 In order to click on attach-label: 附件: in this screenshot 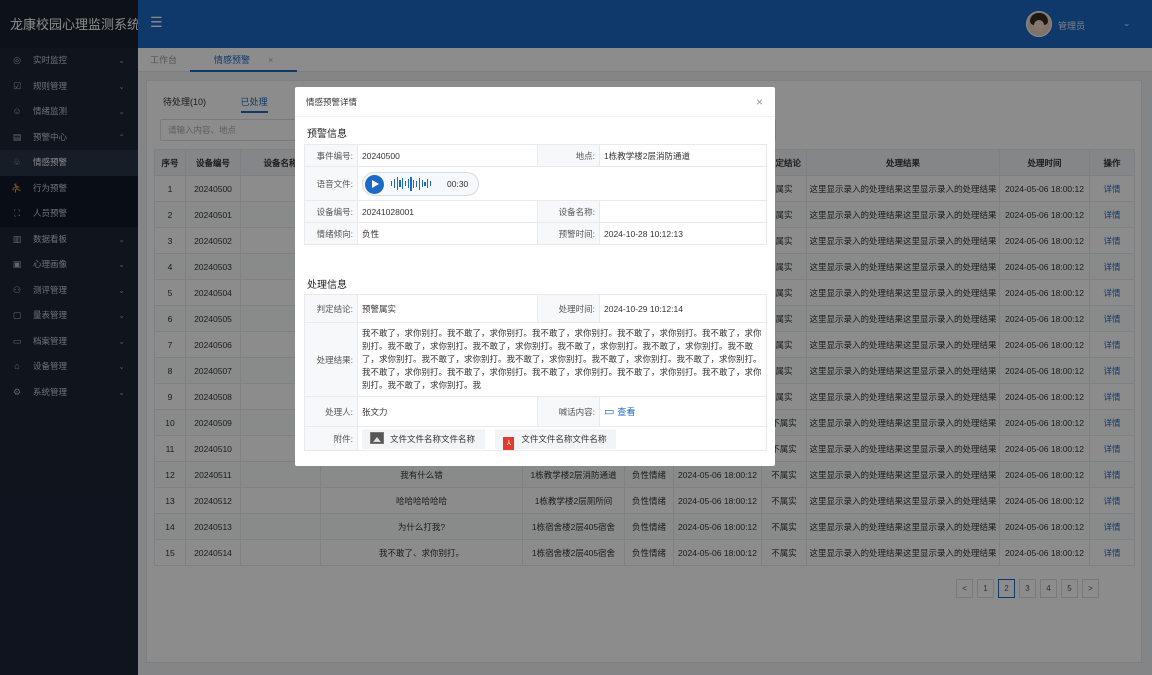, I will do `click(331, 438)`.